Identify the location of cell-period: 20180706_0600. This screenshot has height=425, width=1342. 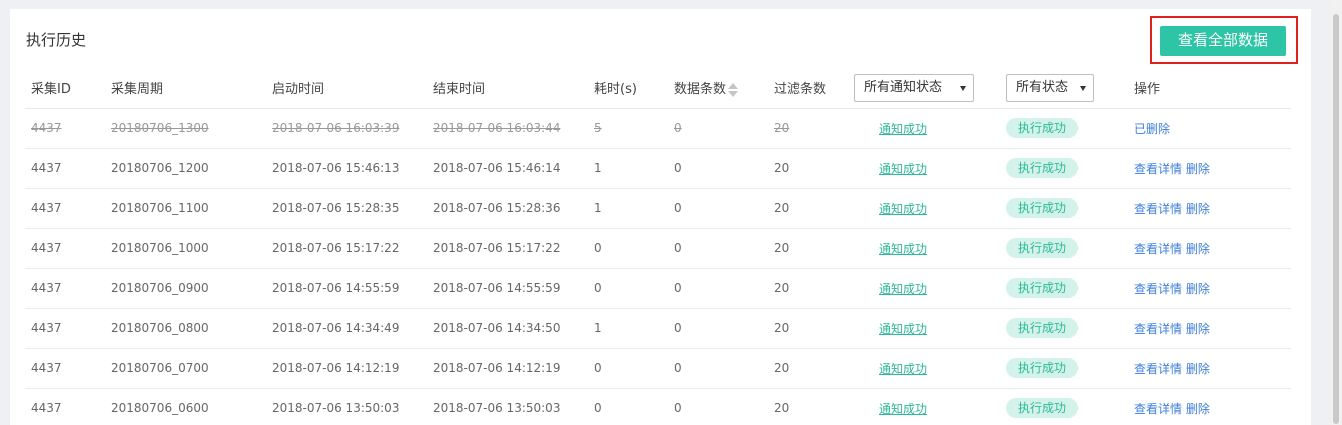
(185, 406).